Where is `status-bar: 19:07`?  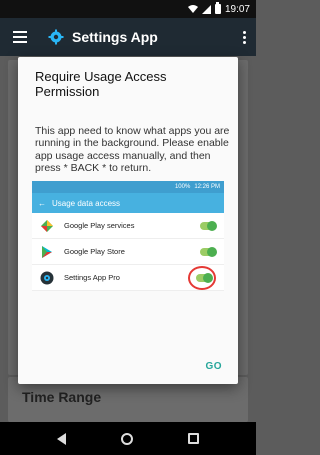
status-bar: 19:07 is located at coordinates (128, 9).